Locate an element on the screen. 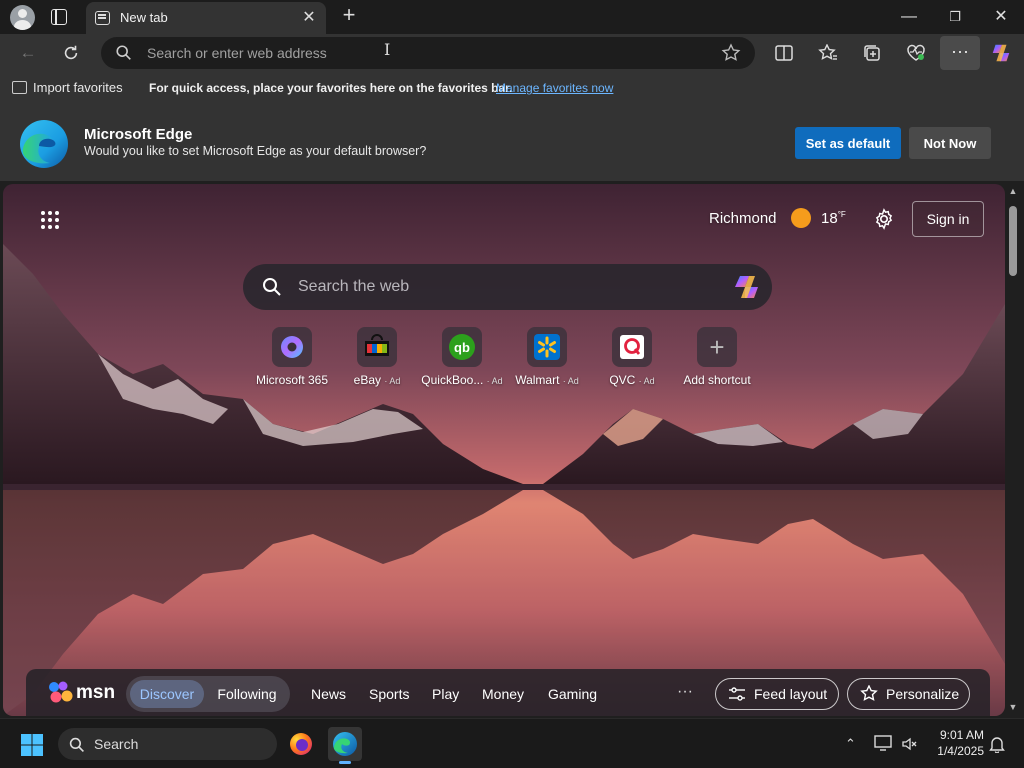 The width and height of the screenshot is (1024, 768). shortcut-walmart: Walmart · Ad is located at coordinates (547, 357).